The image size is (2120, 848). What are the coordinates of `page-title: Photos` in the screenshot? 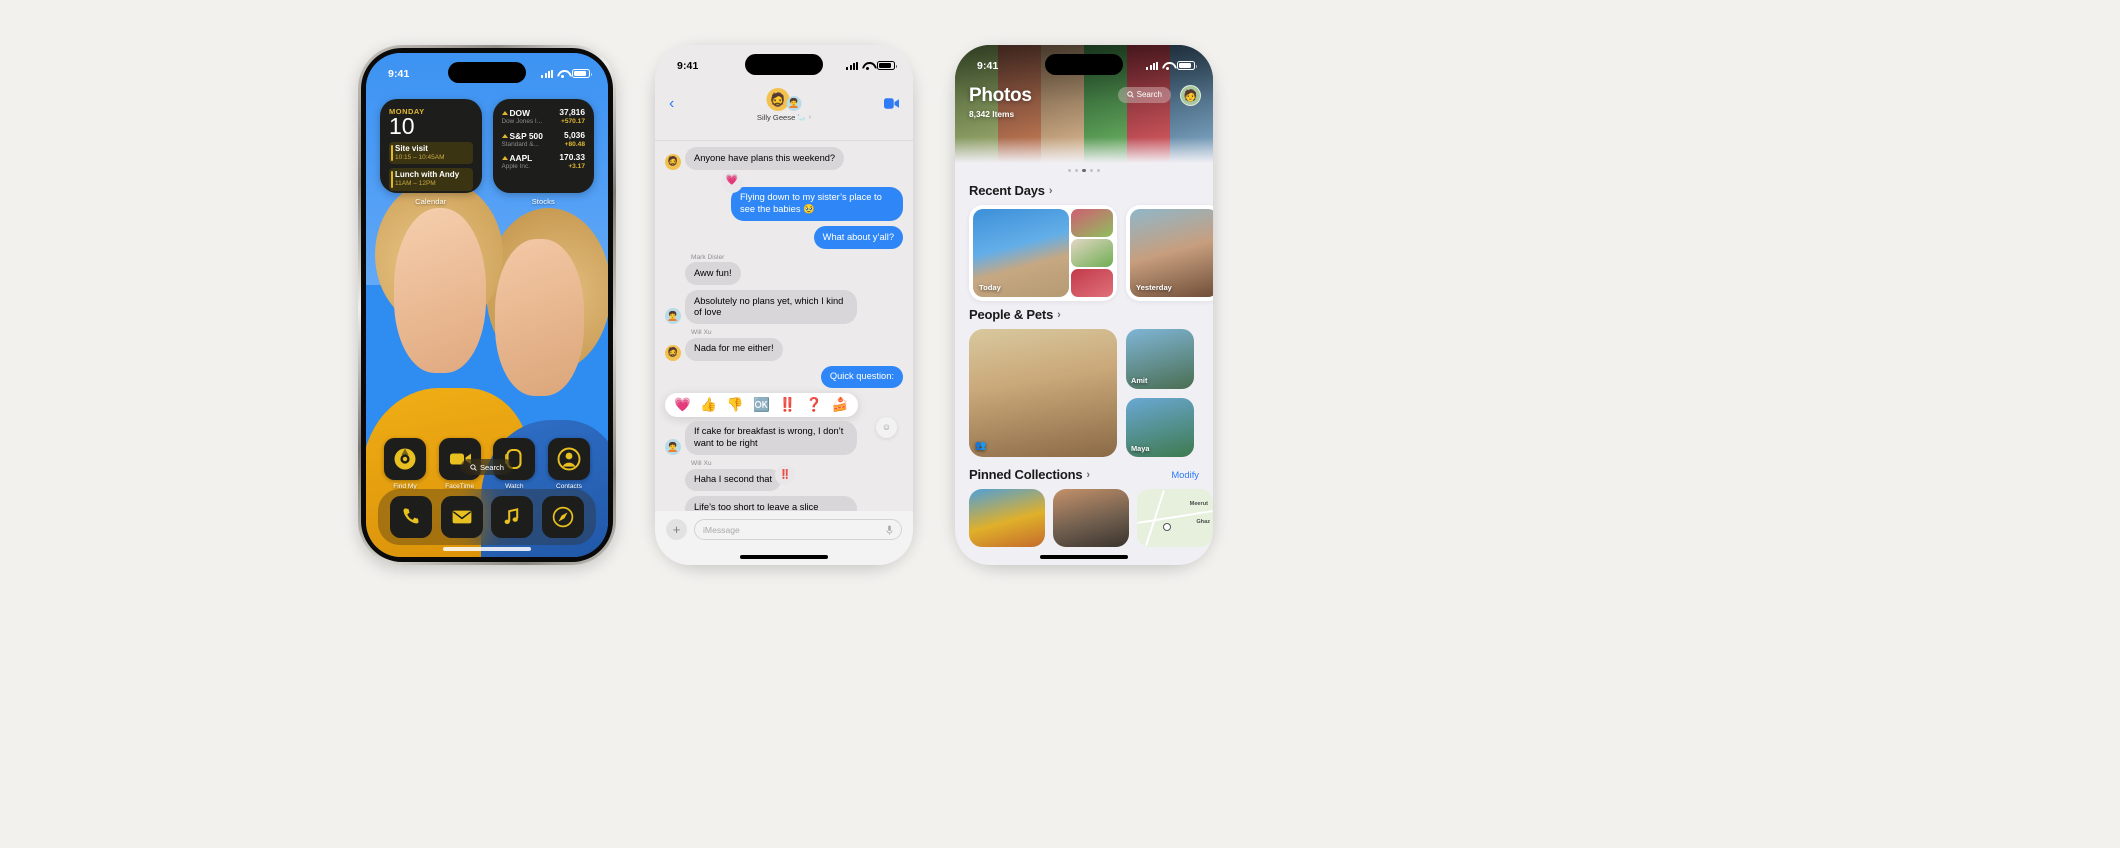 It's located at (1000, 95).